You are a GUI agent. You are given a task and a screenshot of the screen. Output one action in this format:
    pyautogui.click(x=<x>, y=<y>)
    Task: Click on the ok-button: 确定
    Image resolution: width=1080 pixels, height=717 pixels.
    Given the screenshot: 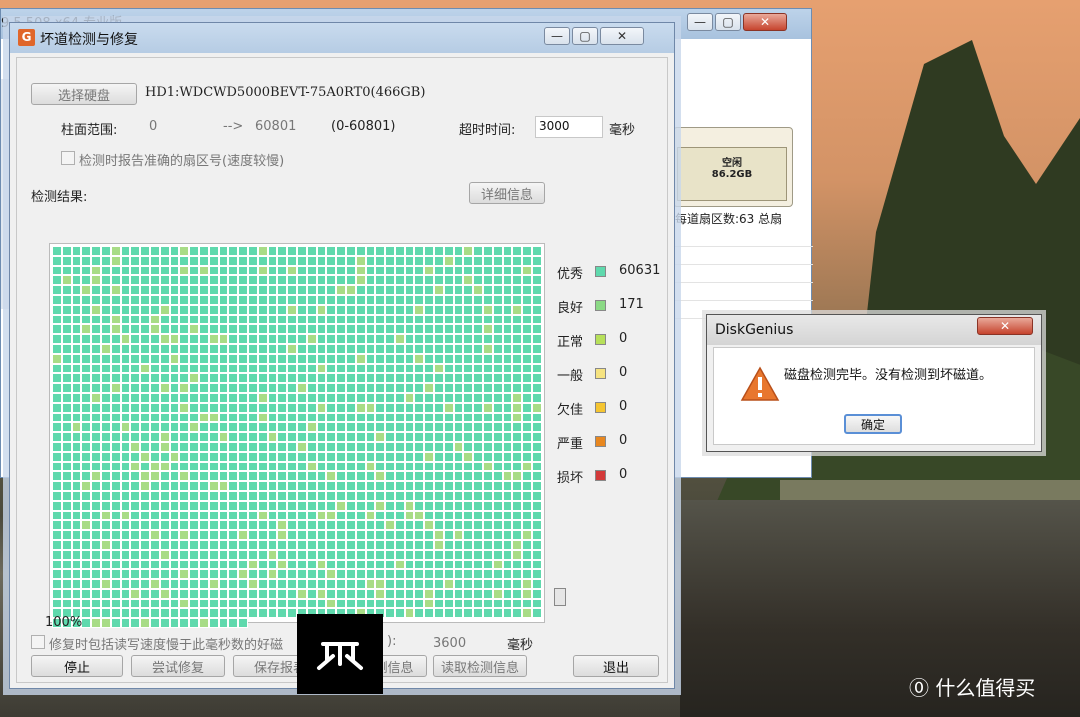 What is the action you would take?
    pyautogui.click(x=873, y=424)
    